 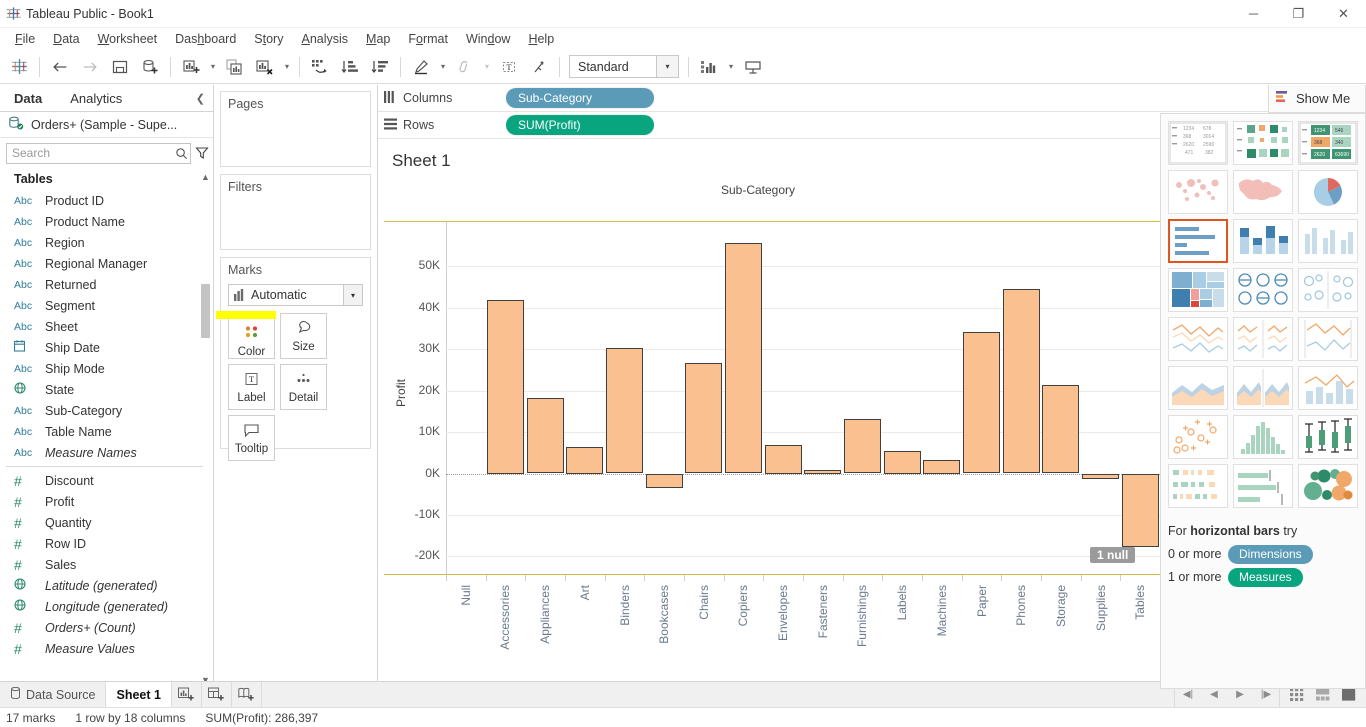 What do you see at coordinates (1198, 437) in the screenshot?
I see `show-me-scatter-plot` at bounding box center [1198, 437].